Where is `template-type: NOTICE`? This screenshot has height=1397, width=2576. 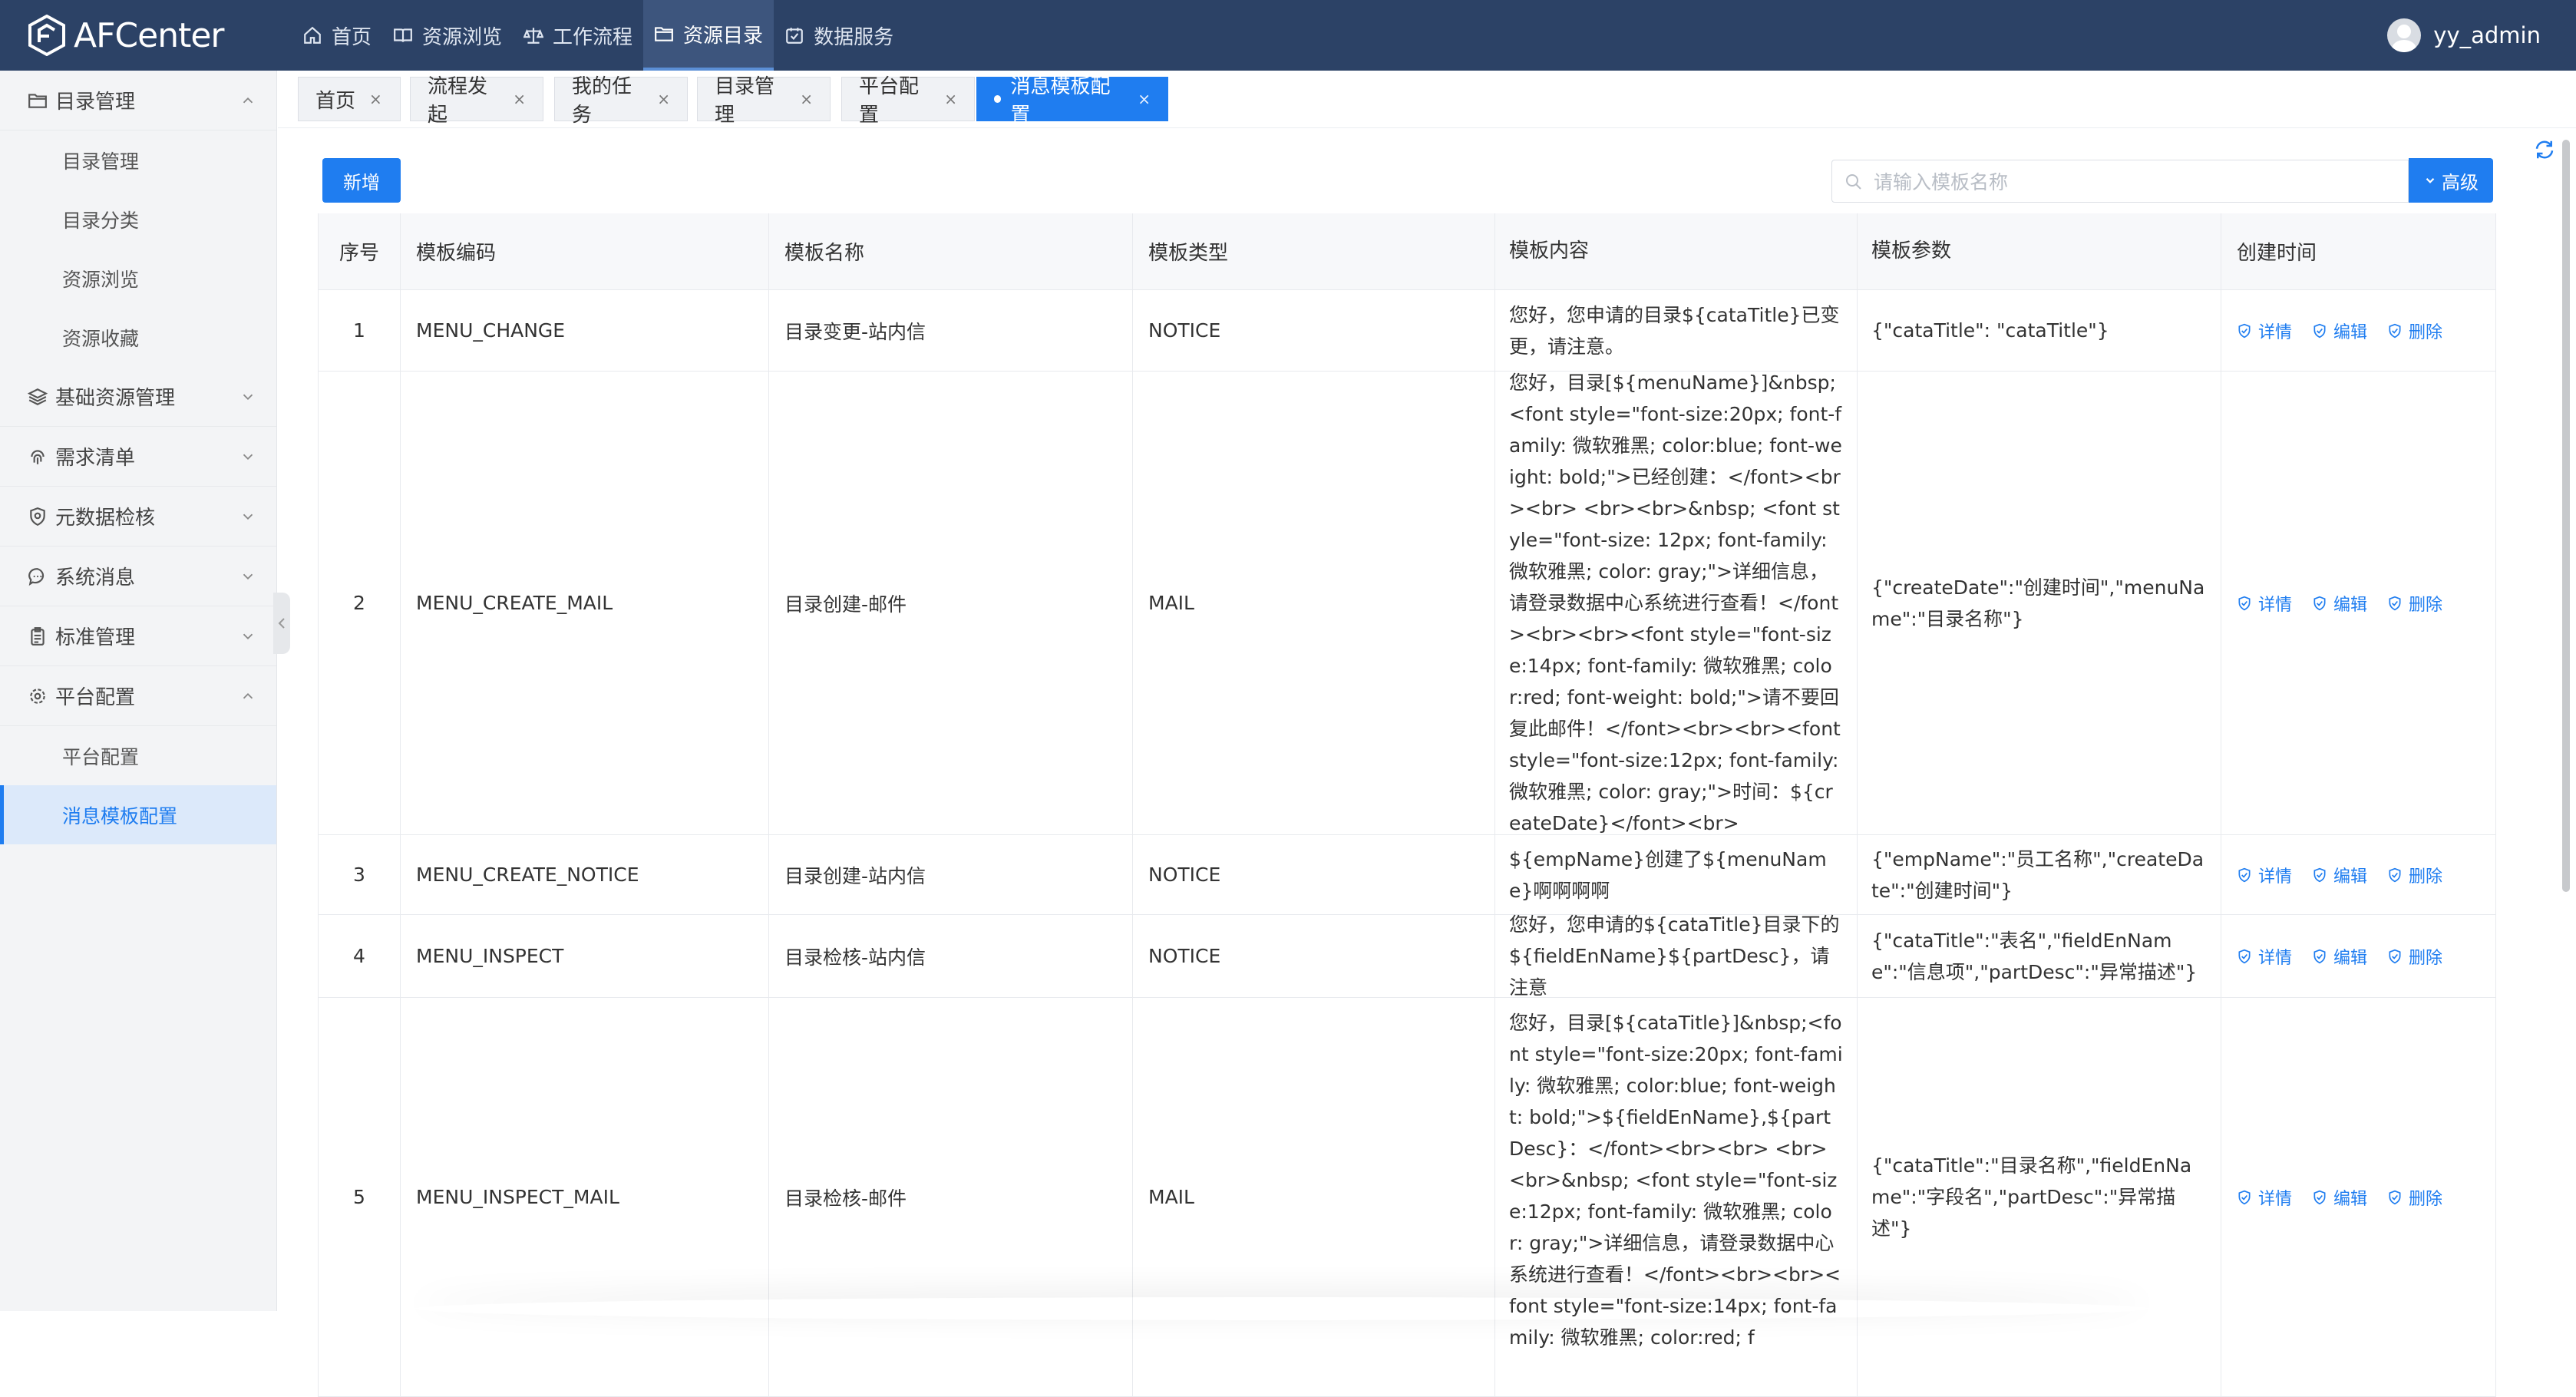
template-type: NOTICE is located at coordinates (1314, 331).